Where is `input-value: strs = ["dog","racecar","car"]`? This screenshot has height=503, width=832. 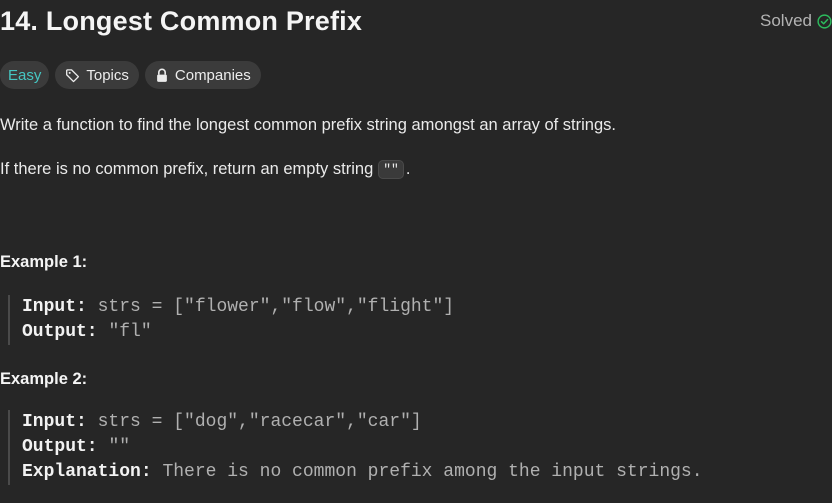
input-value: strs = ["dog","racecar","car"] is located at coordinates (259, 422).